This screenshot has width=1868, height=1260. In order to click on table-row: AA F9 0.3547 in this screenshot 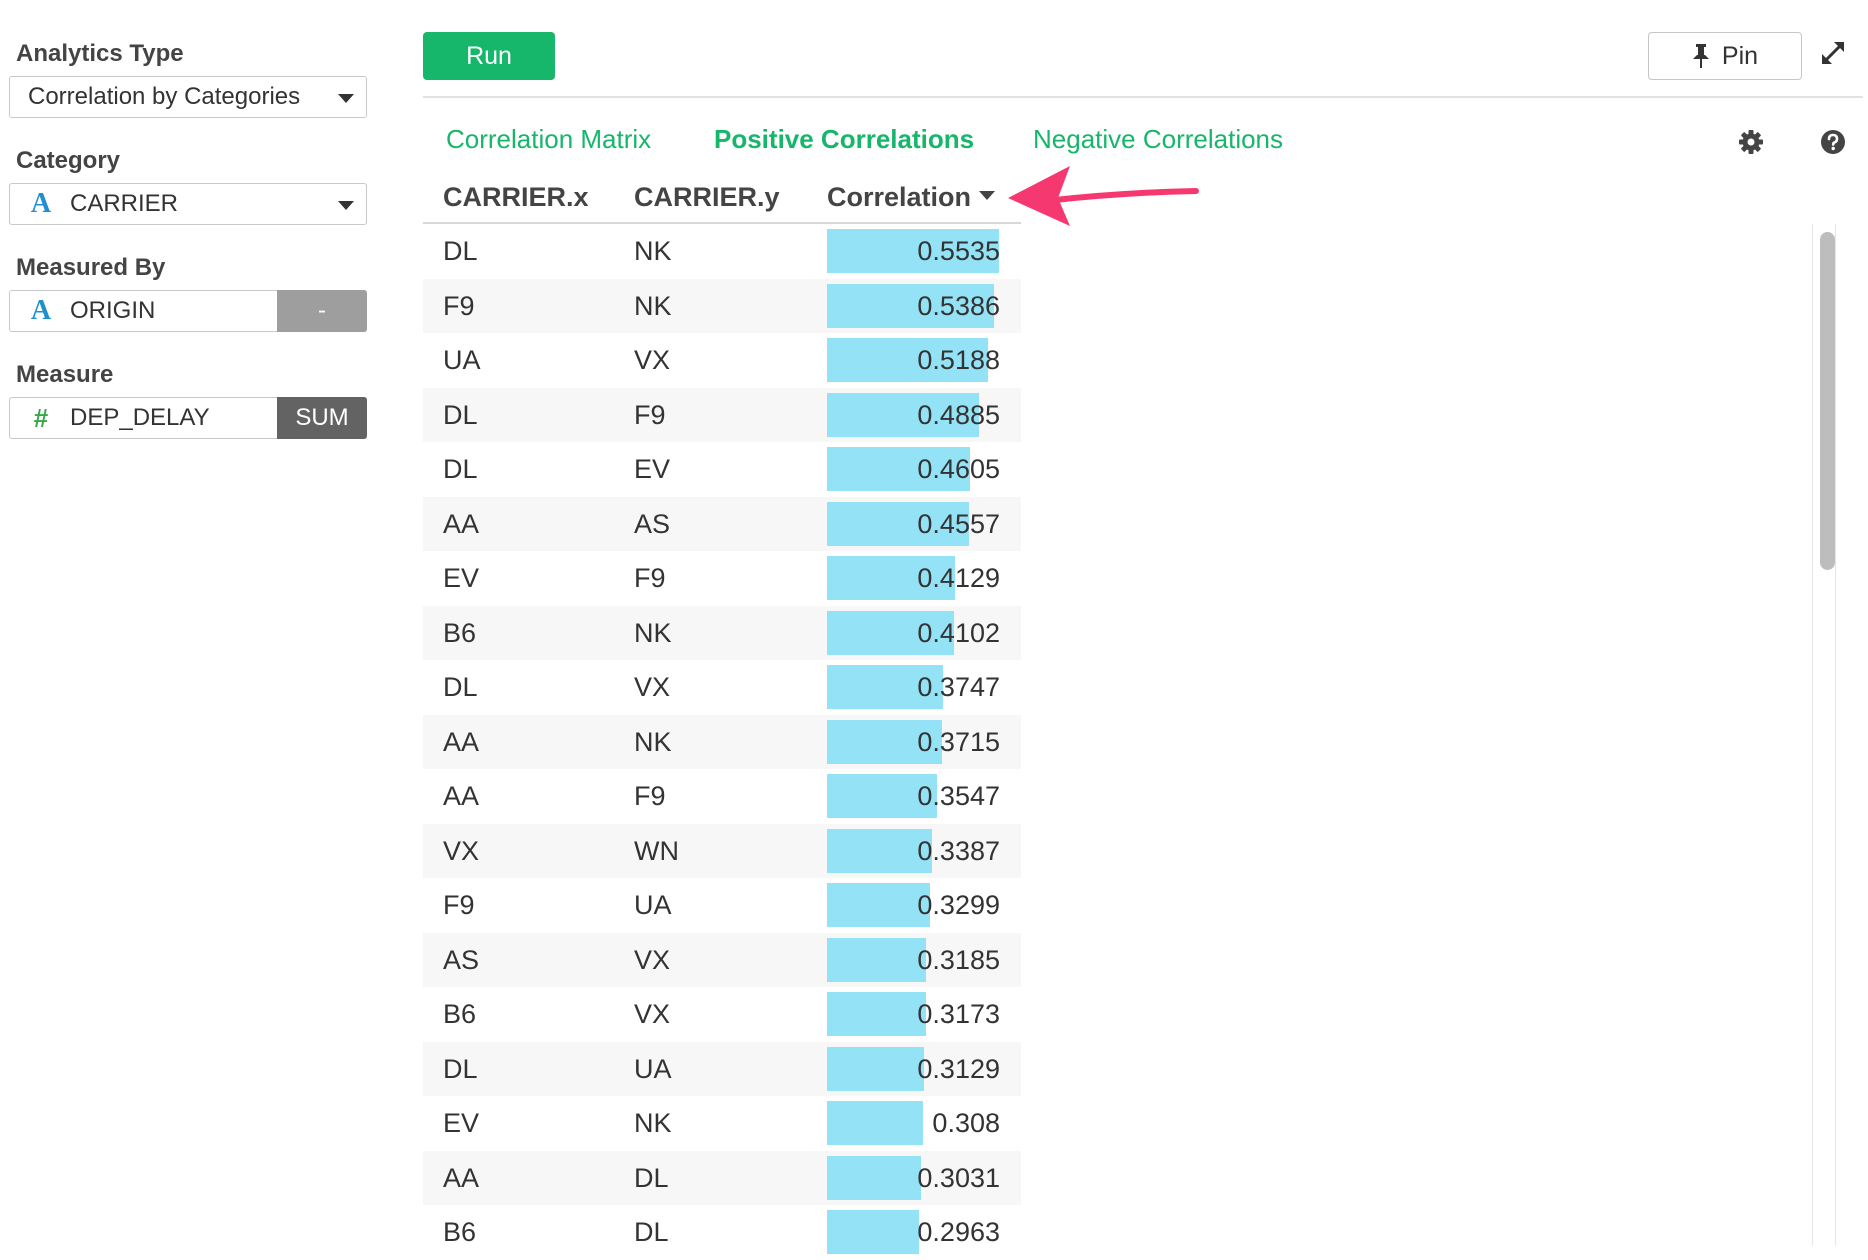, I will do `click(722, 796)`.